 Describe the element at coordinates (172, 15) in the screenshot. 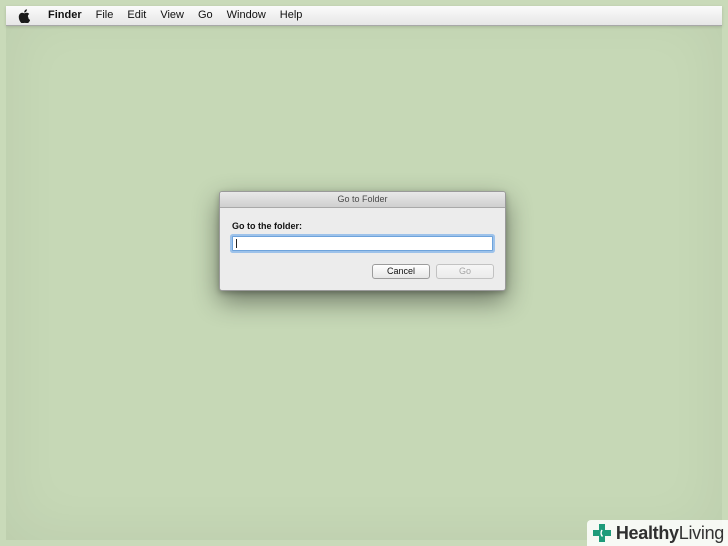

I see `menu-view: View` at that location.